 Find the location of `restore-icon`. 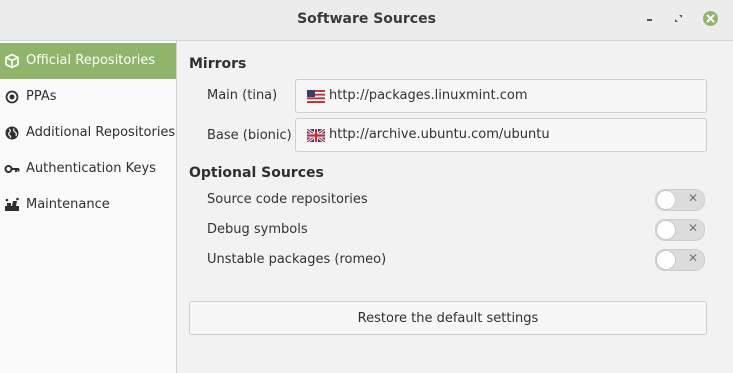

restore-icon is located at coordinates (678, 18).